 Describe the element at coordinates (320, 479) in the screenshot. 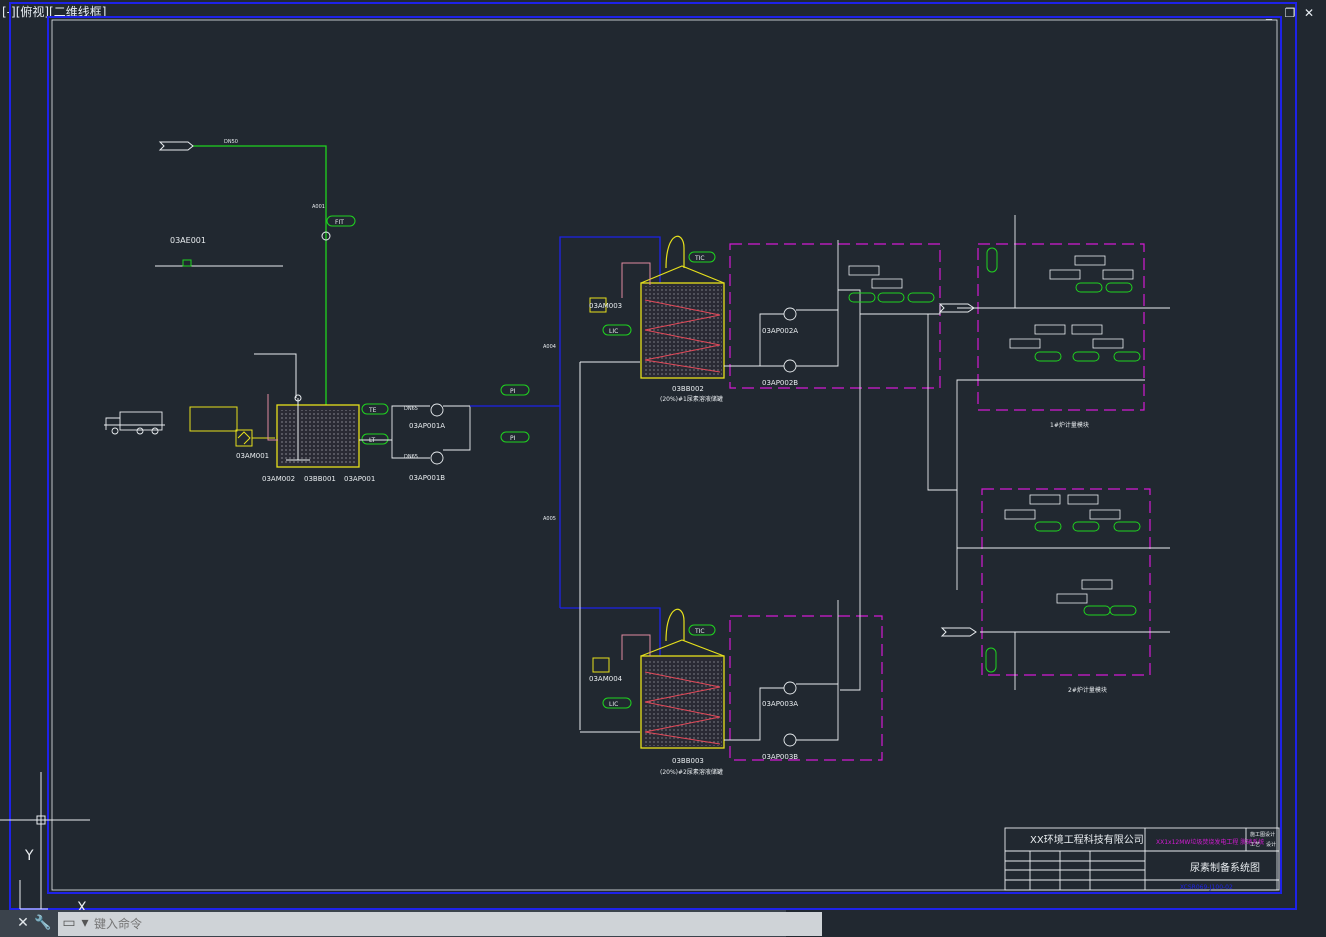

I see `bb001-label: 03BB001` at that location.